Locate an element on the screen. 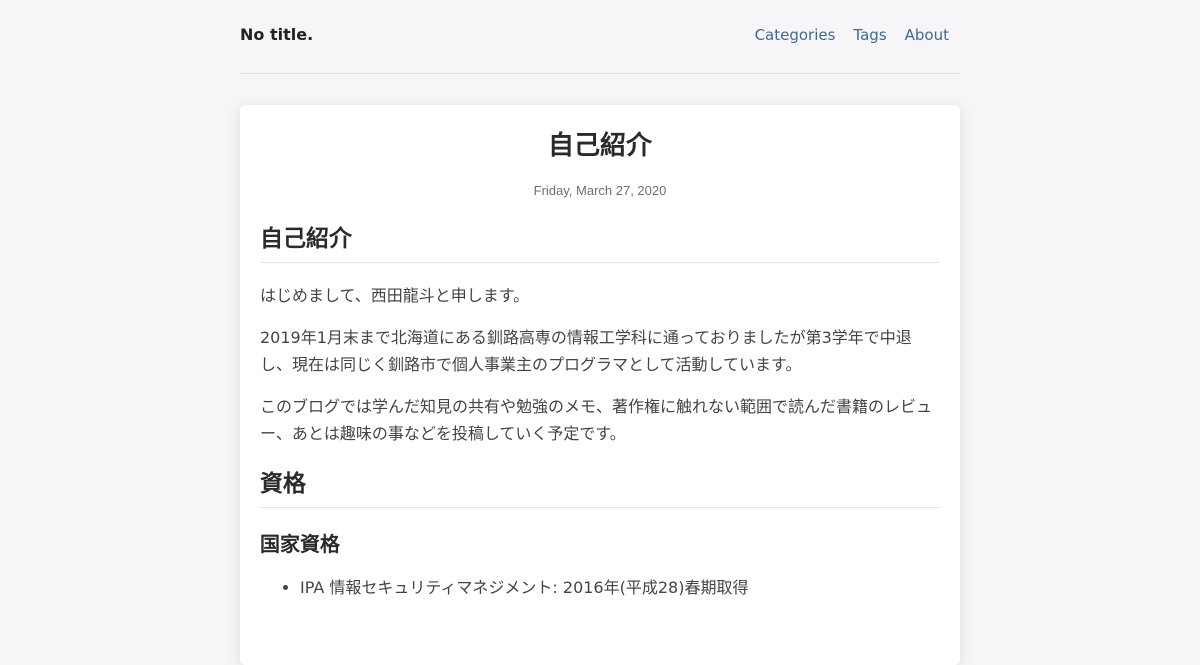  national-qualifications-list: IPA 情報セキュリティマネジメント: 2016年(平成28)春期取得 is located at coordinates (600, 588).